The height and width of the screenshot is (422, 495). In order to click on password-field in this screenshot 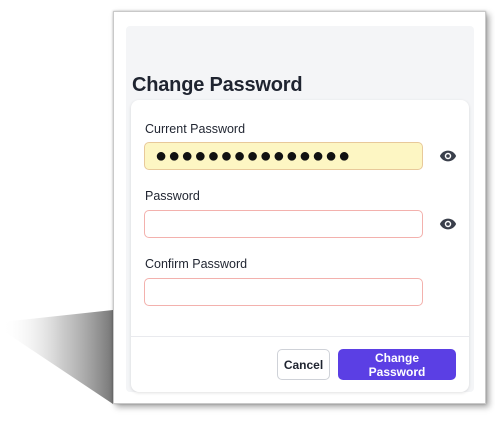, I will do `click(283, 224)`.